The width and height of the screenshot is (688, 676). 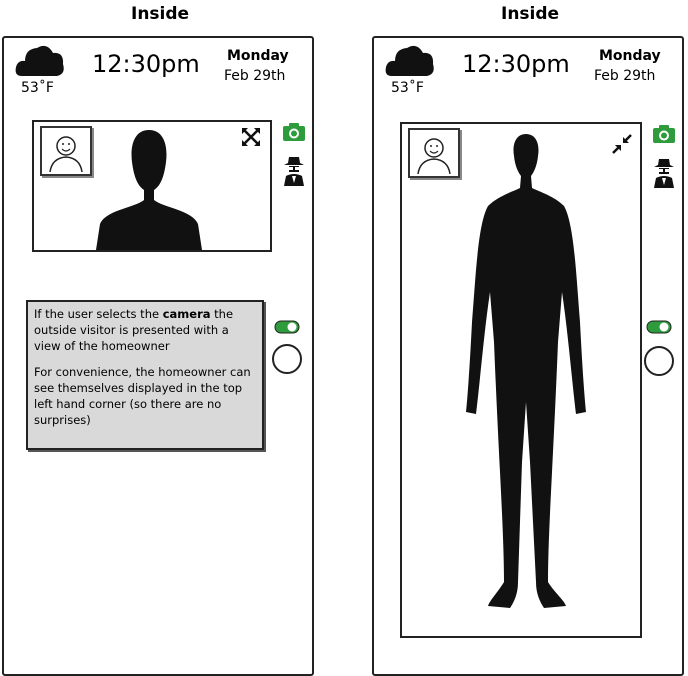 What do you see at coordinates (526, 371) in the screenshot?
I see `visitor-silhouette-full` at bounding box center [526, 371].